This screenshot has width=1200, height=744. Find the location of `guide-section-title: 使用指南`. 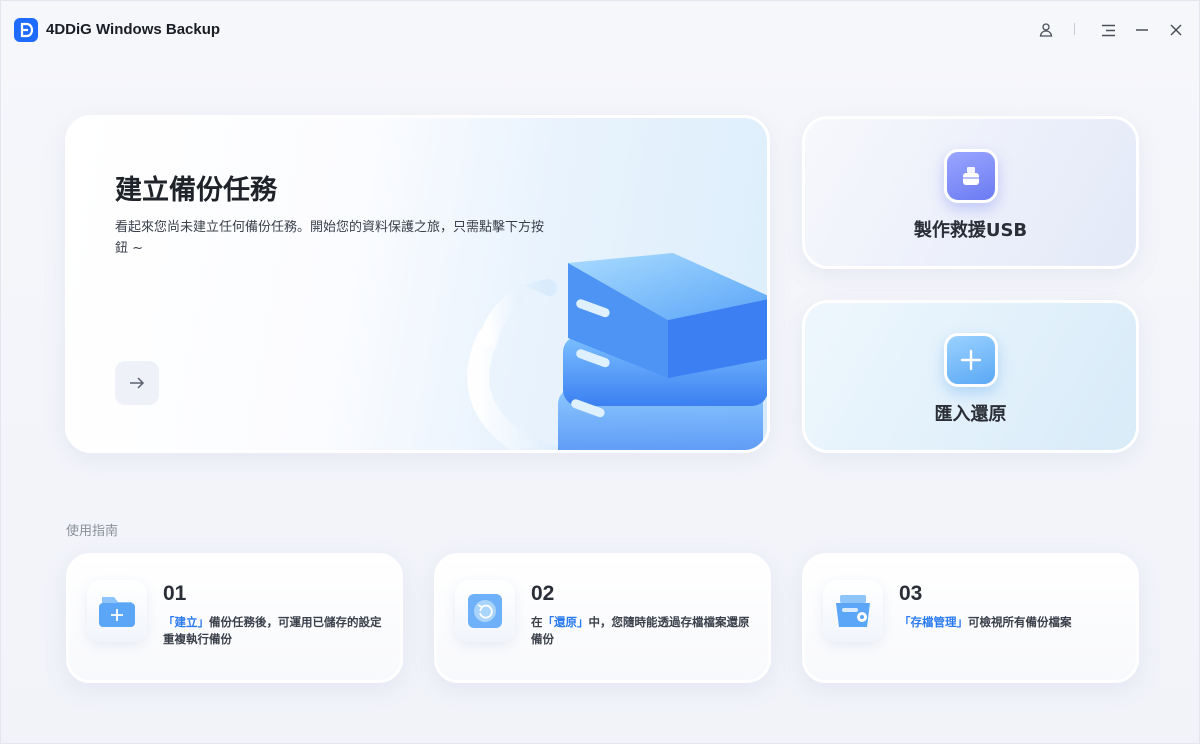

guide-section-title: 使用指南 is located at coordinates (92, 531).